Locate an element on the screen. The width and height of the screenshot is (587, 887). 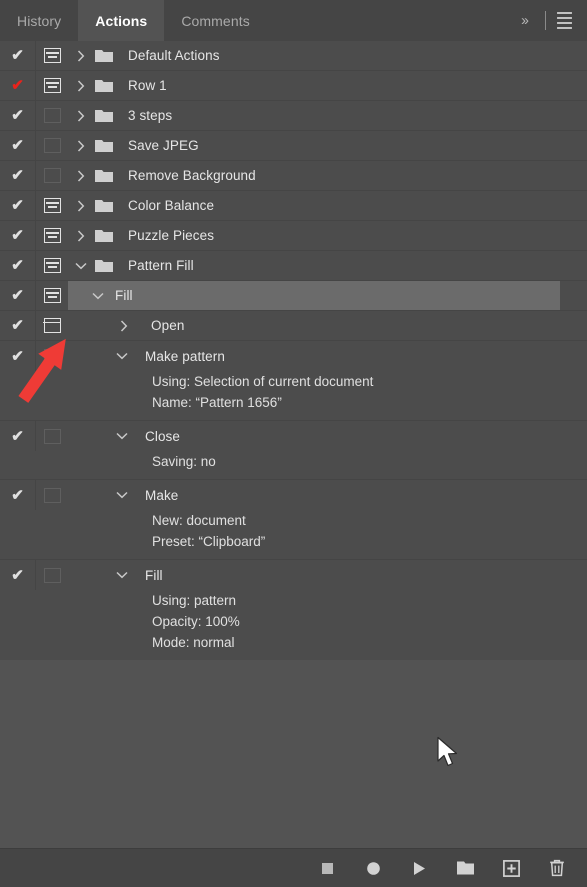
open-step-dialog-toggle is located at coordinates (52, 325).